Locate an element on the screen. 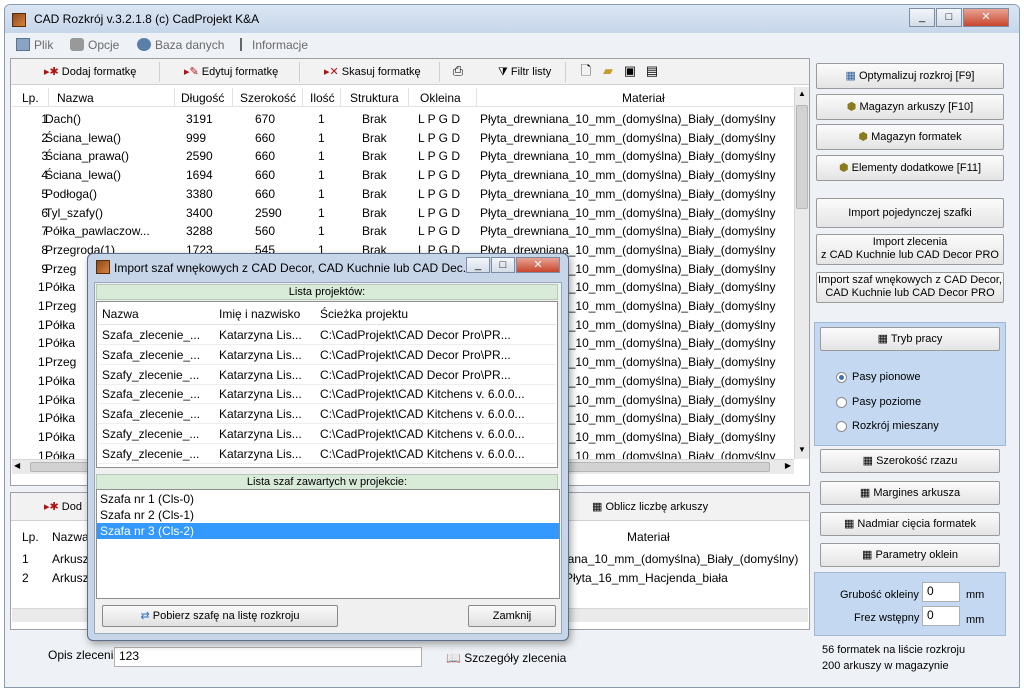  sheets-col-material: Materiał is located at coordinates (648, 537).